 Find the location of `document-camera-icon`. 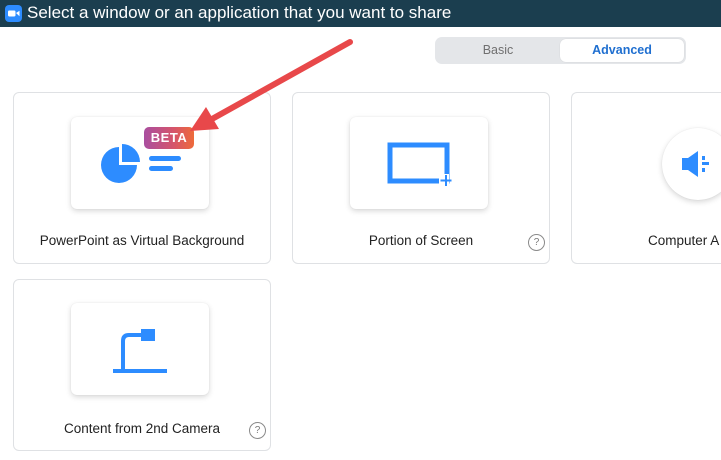

document-camera-icon is located at coordinates (140, 351).